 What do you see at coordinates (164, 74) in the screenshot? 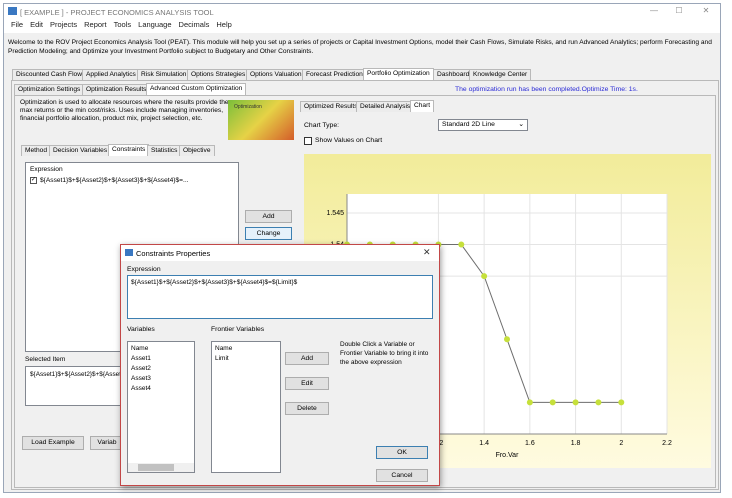
I see `tab-risk-simulation: Risk Simulation` at bounding box center [164, 74].